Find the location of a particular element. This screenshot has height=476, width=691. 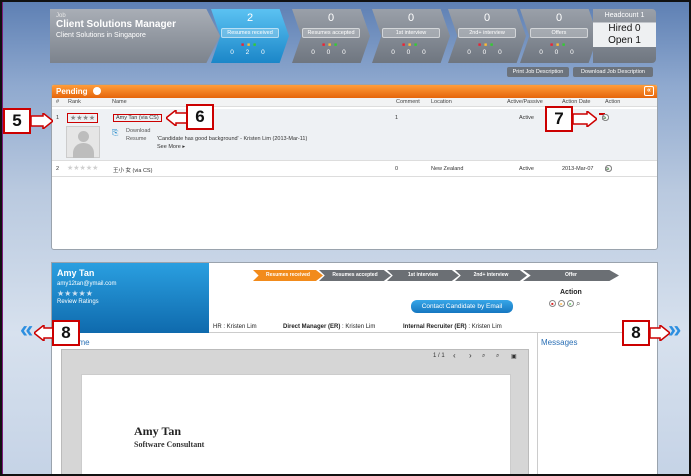

pipeline-step-resumes-accepted: Resumes accepted is located at coordinates (355, 275).